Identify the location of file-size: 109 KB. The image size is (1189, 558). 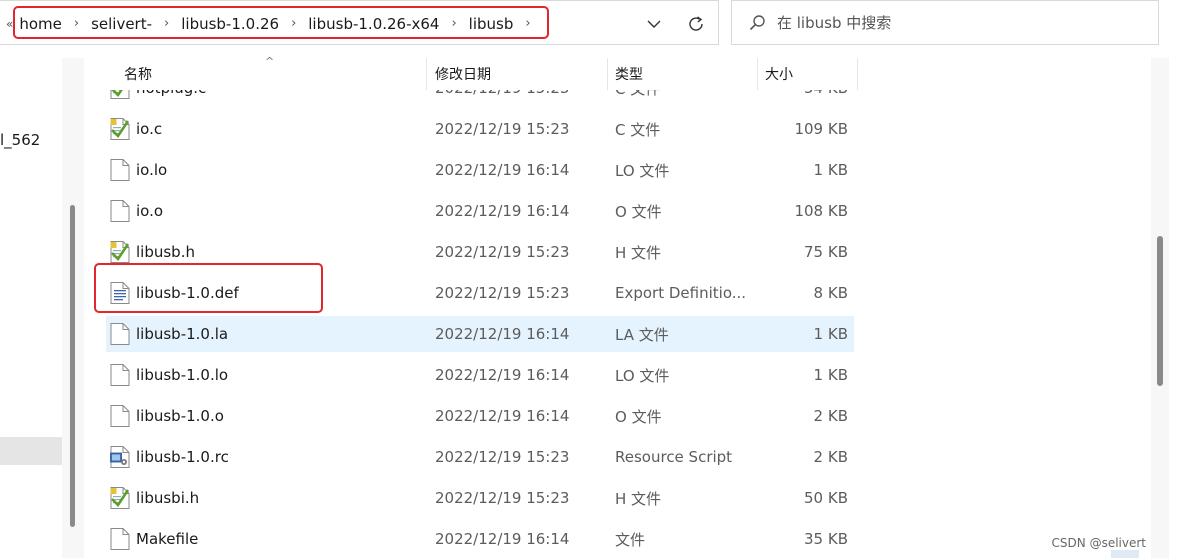
(821, 129).